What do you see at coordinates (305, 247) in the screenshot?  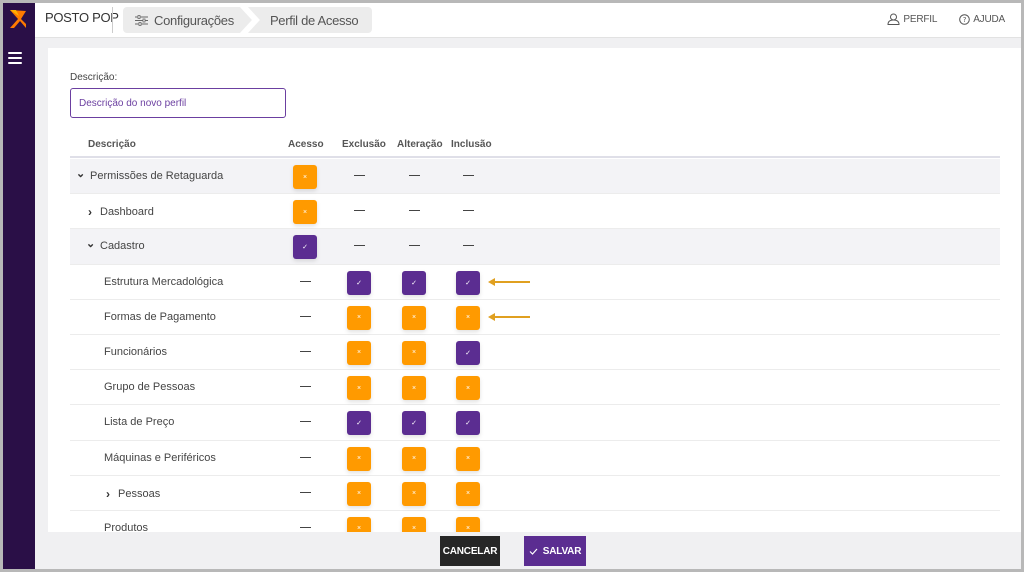 I see `permission-granted-toggle-acesso: ✓` at bounding box center [305, 247].